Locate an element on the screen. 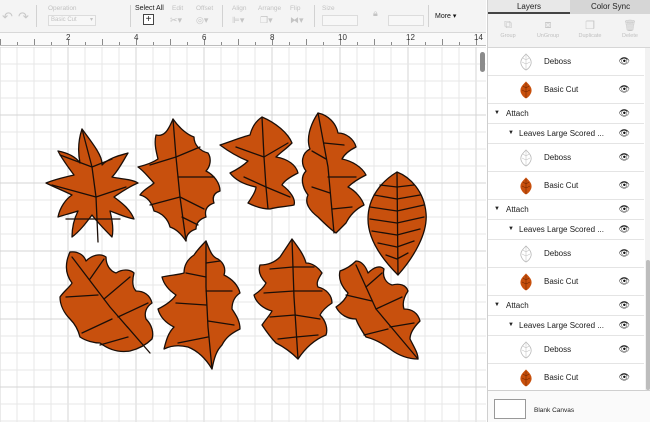 The width and height of the screenshot is (650, 422). group-button: ⧉ Group is located at coordinates (508, 31).